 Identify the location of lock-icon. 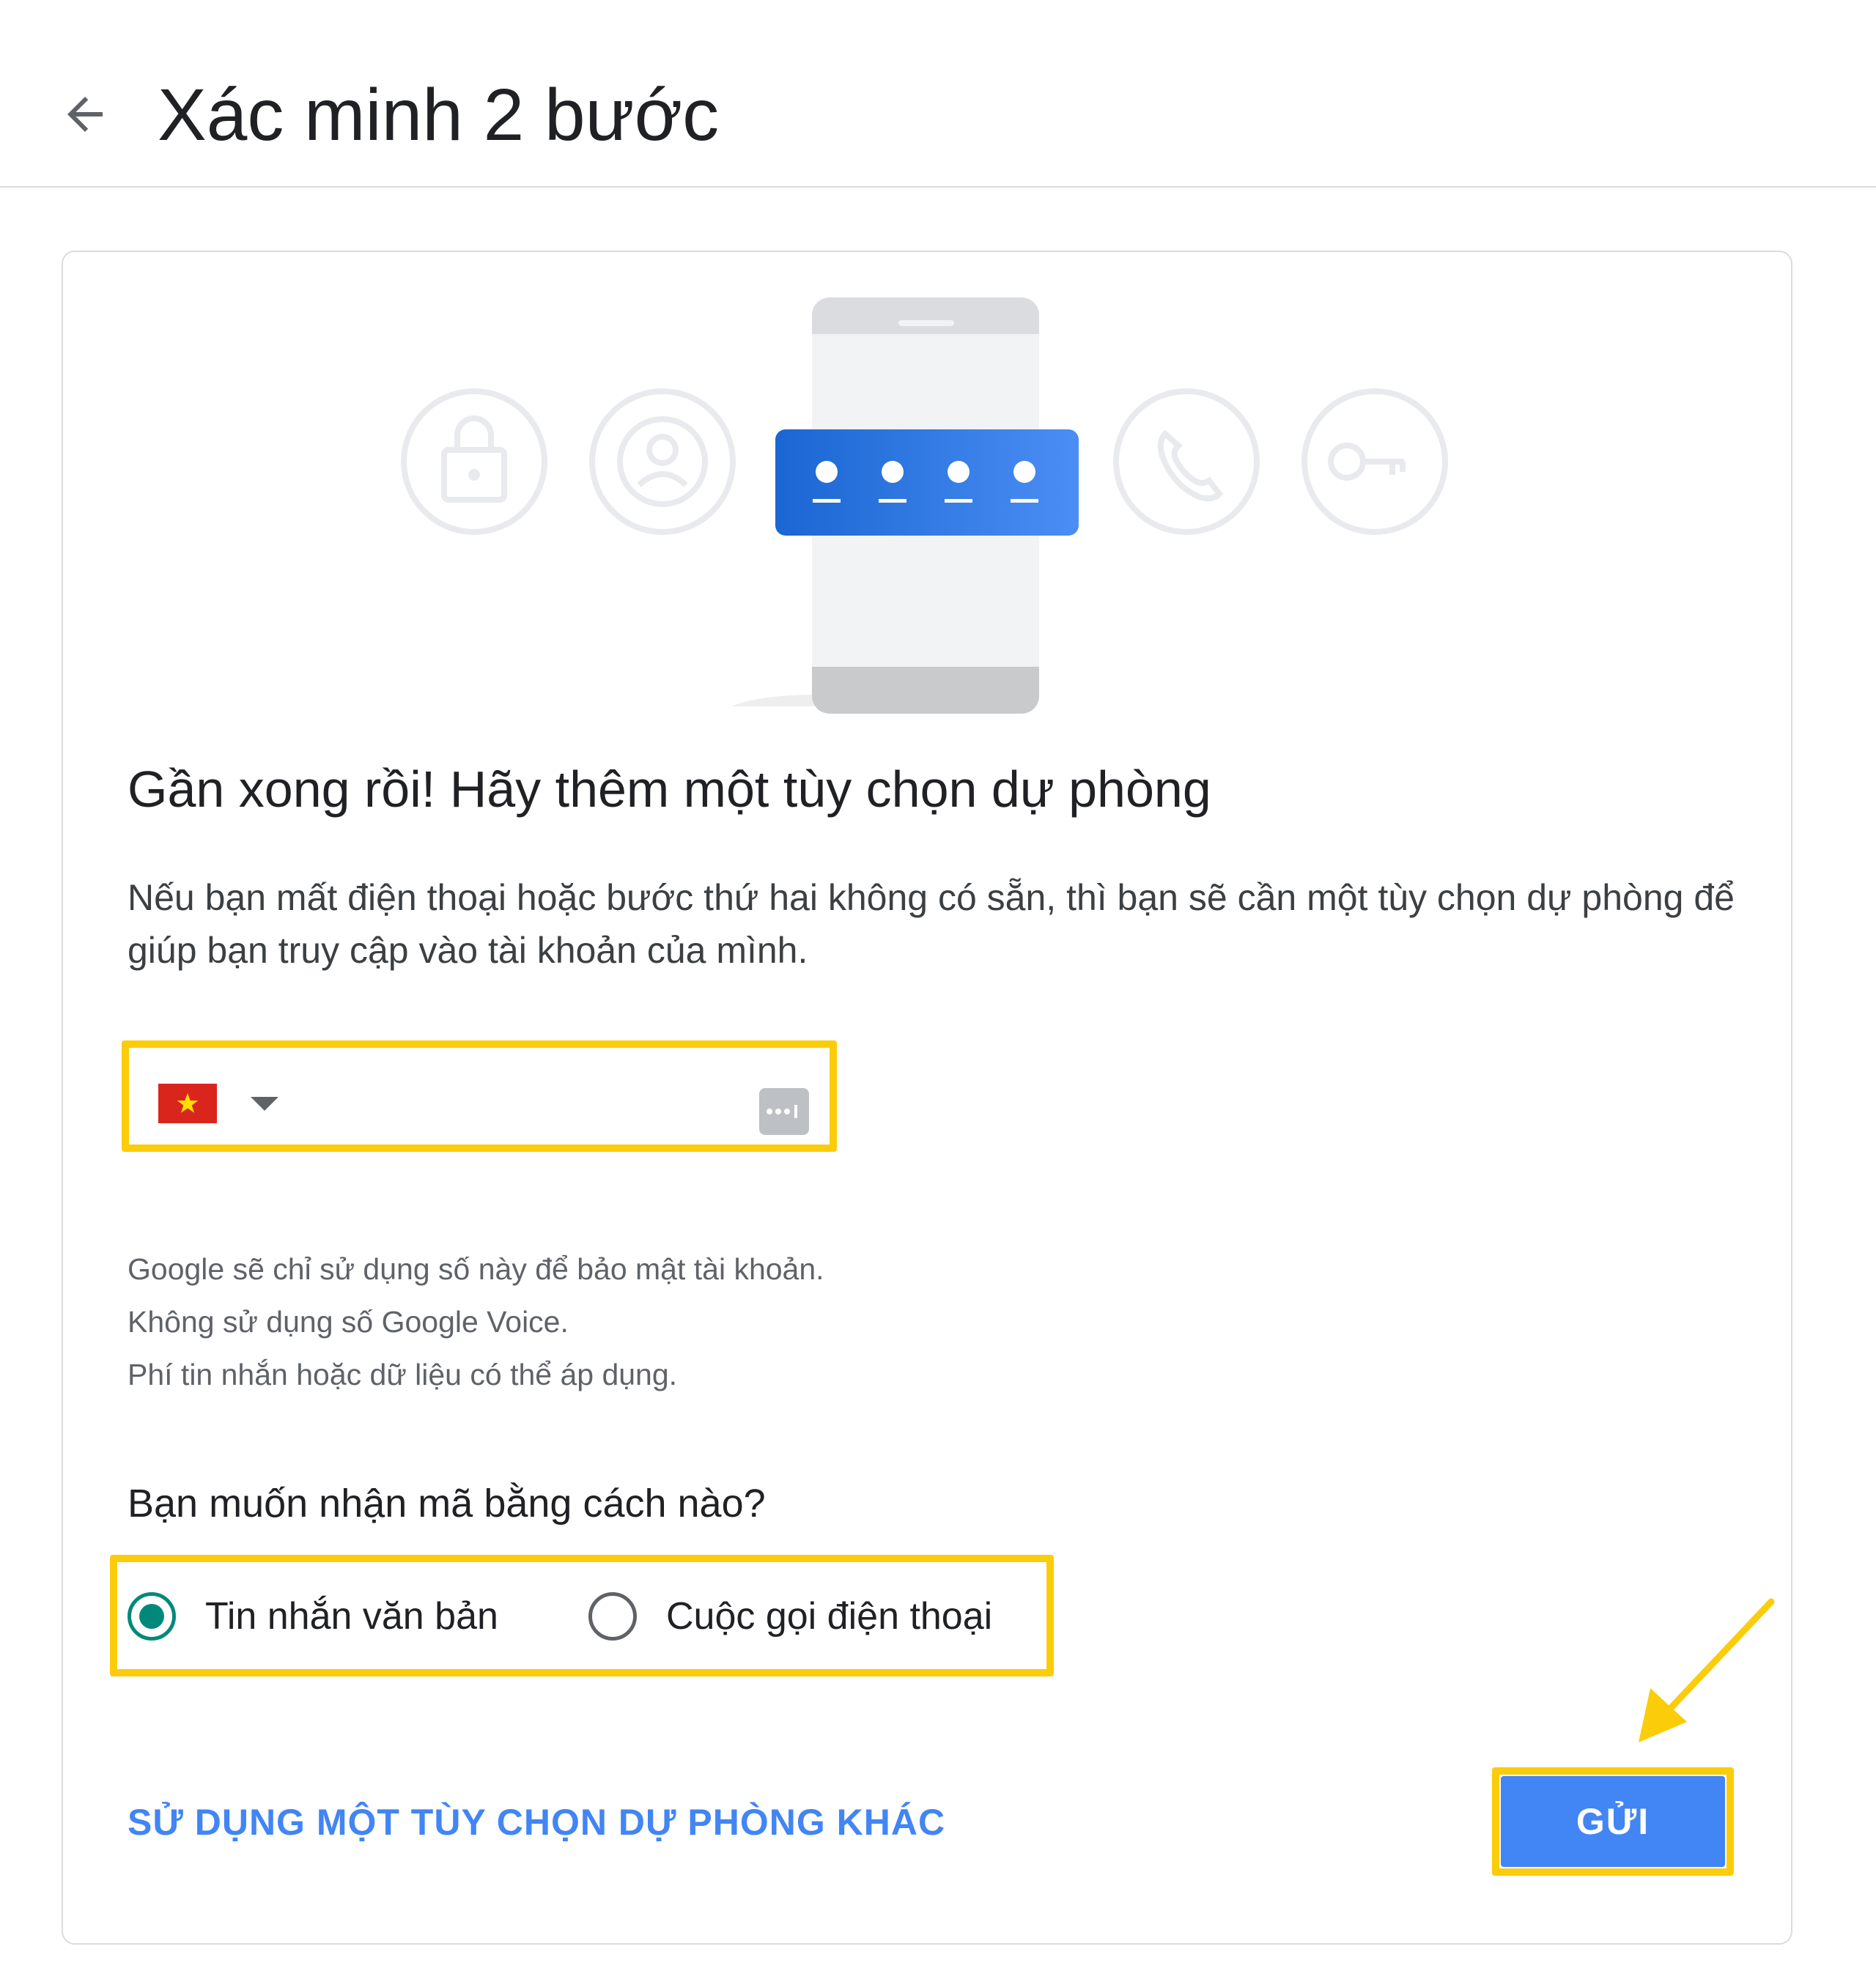
(474, 462).